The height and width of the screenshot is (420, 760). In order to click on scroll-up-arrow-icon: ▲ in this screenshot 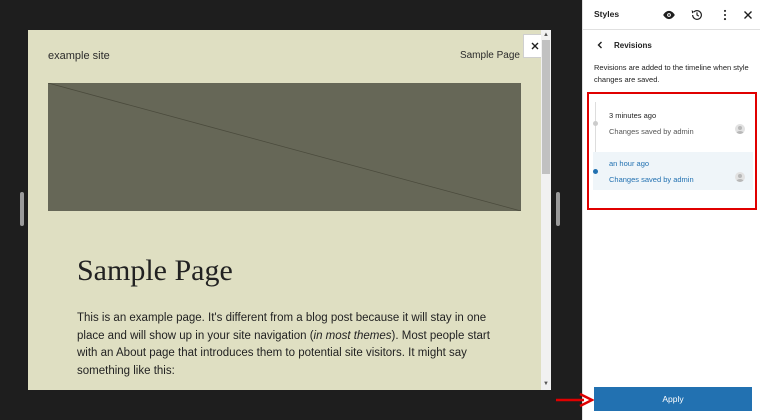, I will do `click(546, 35)`.